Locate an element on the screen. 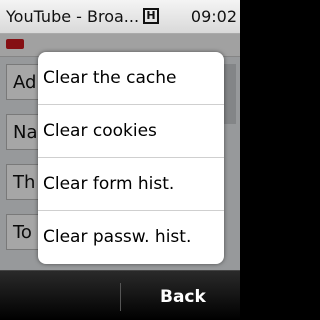 The image size is (320, 320). menu-item-clear-cookies: Clear cookies is located at coordinates (131, 131).